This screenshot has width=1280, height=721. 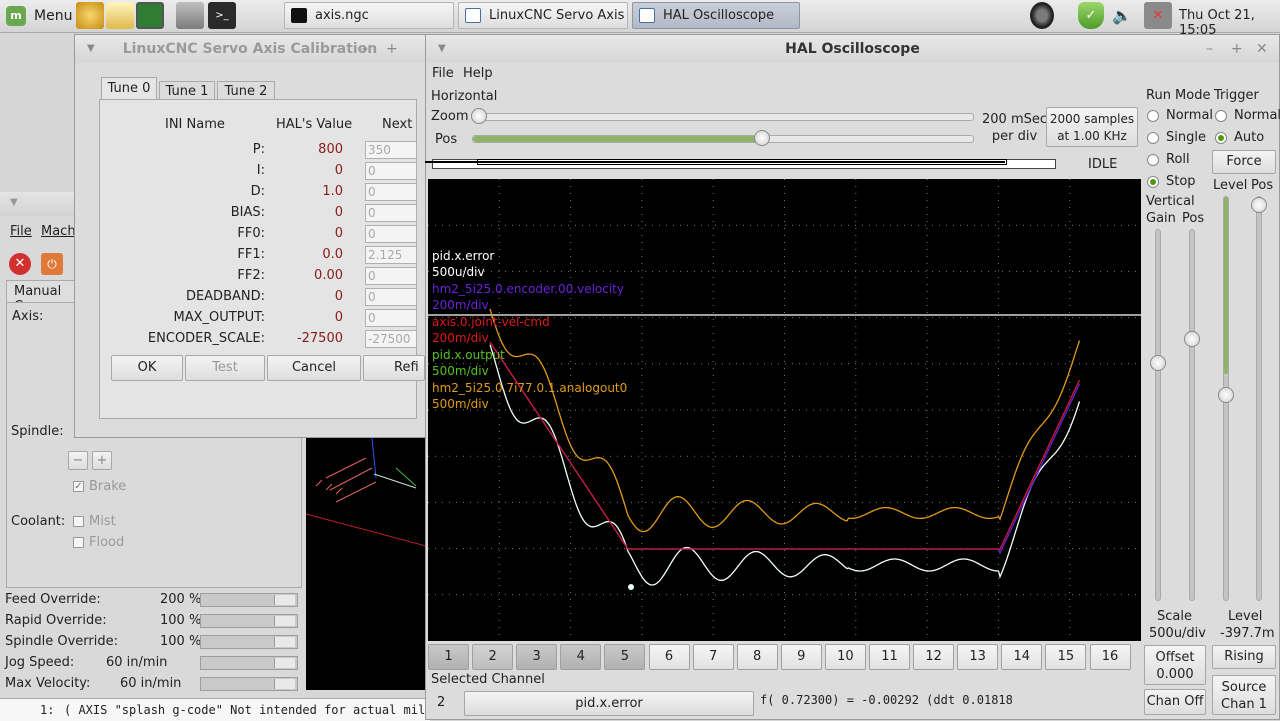 What do you see at coordinates (801, 657) in the screenshot?
I see `channel-button-9: 9` at bounding box center [801, 657].